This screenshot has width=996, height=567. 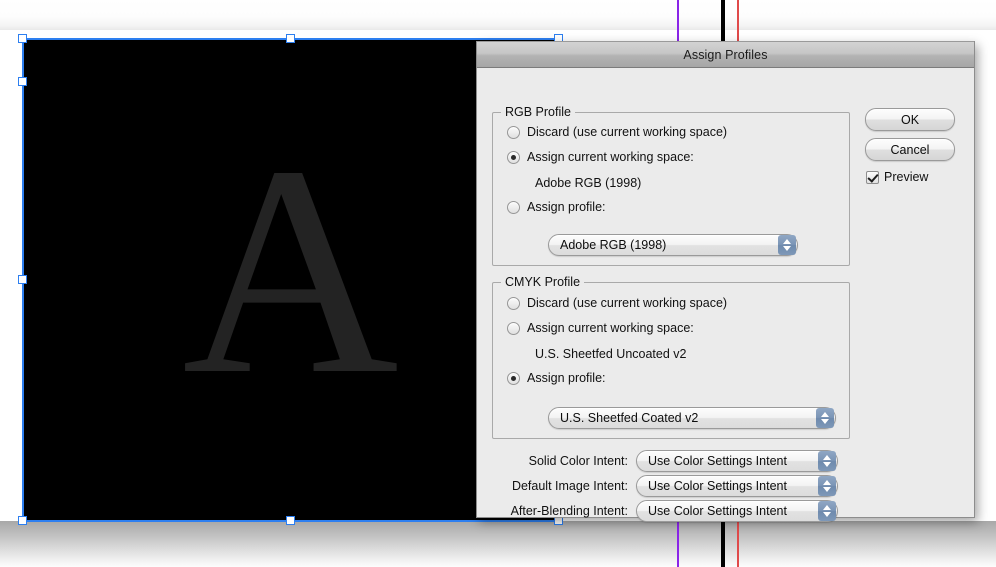 What do you see at coordinates (872, 177) in the screenshot?
I see `checkbox-icon` at bounding box center [872, 177].